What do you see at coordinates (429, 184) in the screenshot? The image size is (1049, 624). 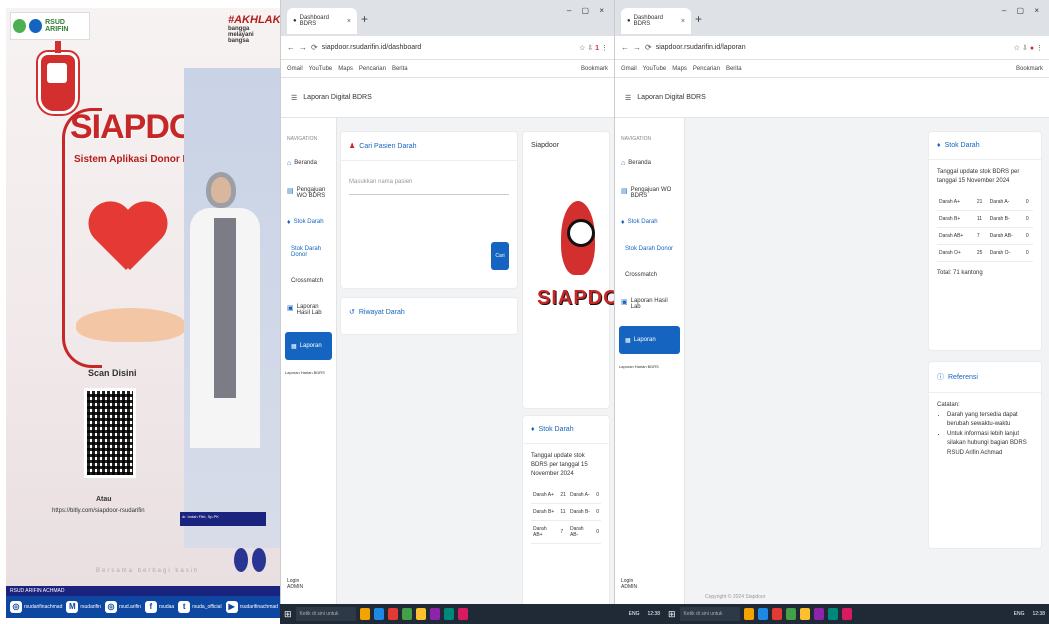 I see `patient-search-input: Masukkan nama pasien` at bounding box center [429, 184].